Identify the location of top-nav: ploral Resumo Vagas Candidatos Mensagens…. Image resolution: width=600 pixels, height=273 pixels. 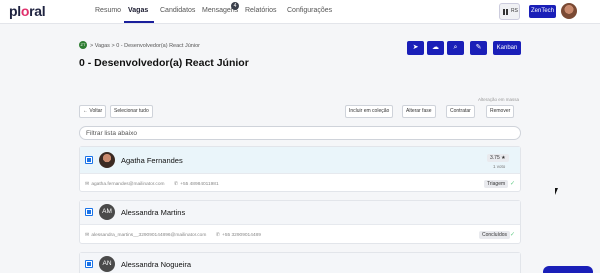
(300, 12).